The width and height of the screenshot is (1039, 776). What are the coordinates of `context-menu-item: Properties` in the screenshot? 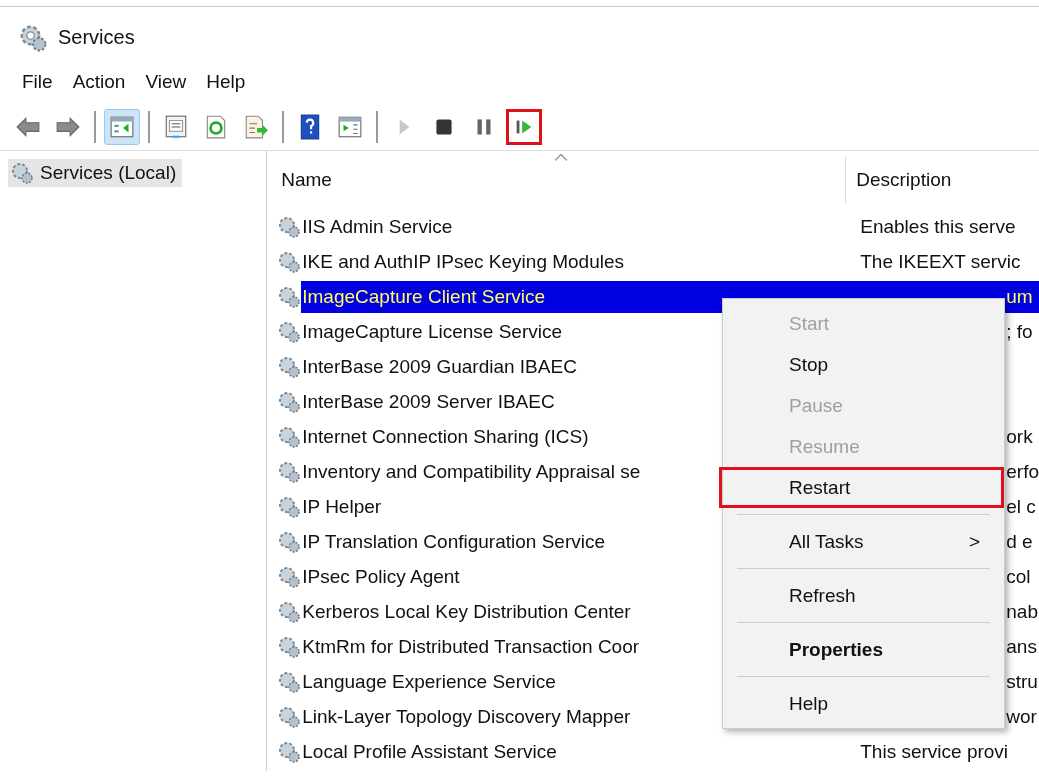 It's located at (863, 649).